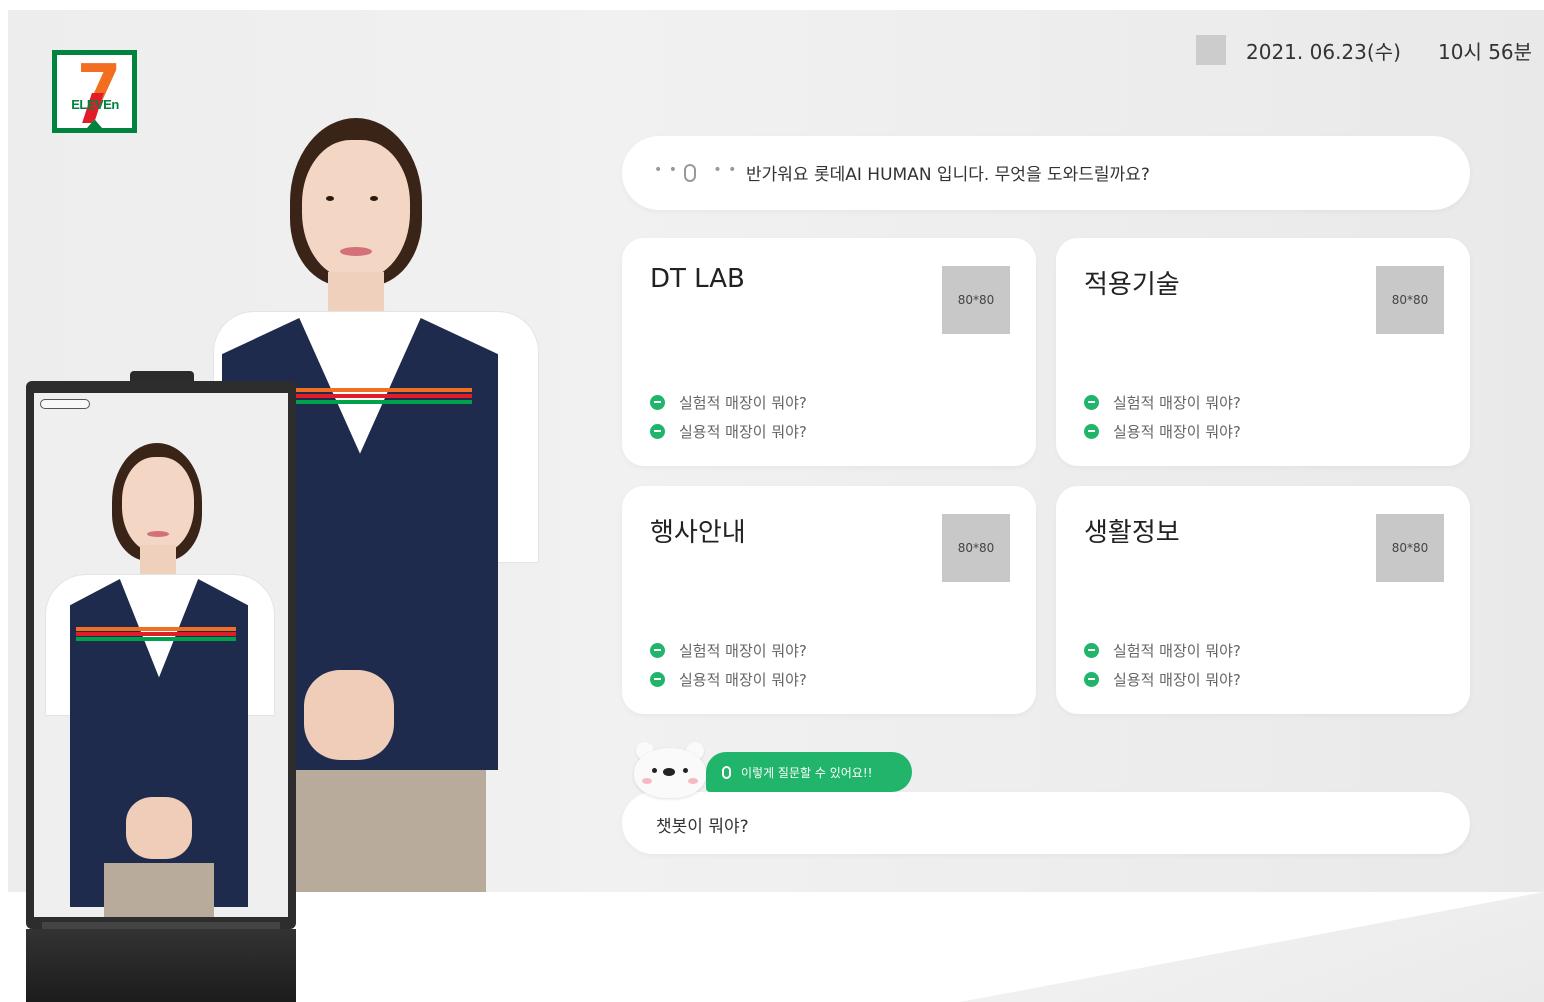  What do you see at coordinates (948, 175) in the screenshot?
I see `greeting-message: 반가워요 롯데AI HUMAN 입니다. 무엇을 도와드릴까요?` at bounding box center [948, 175].